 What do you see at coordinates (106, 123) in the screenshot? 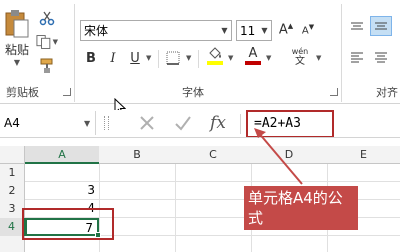
I see `drag-handle-icon` at bounding box center [106, 123].